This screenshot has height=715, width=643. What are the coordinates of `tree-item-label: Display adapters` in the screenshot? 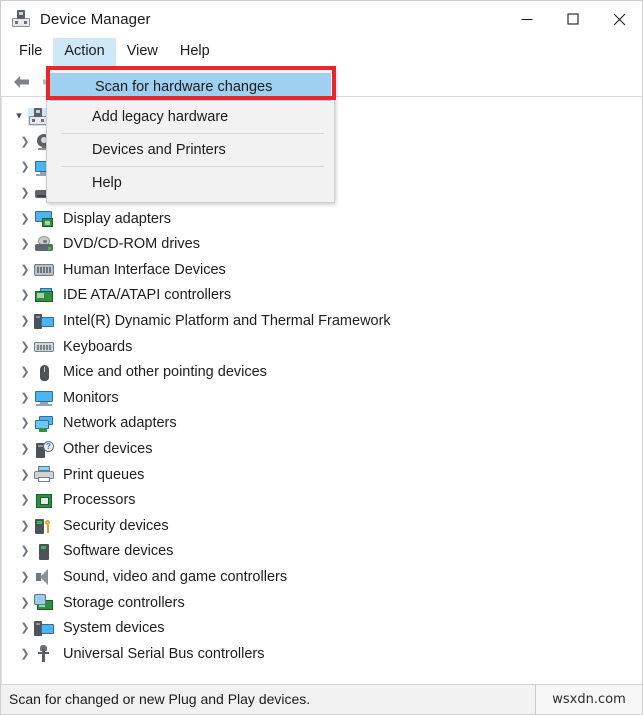 It's located at (117, 218).